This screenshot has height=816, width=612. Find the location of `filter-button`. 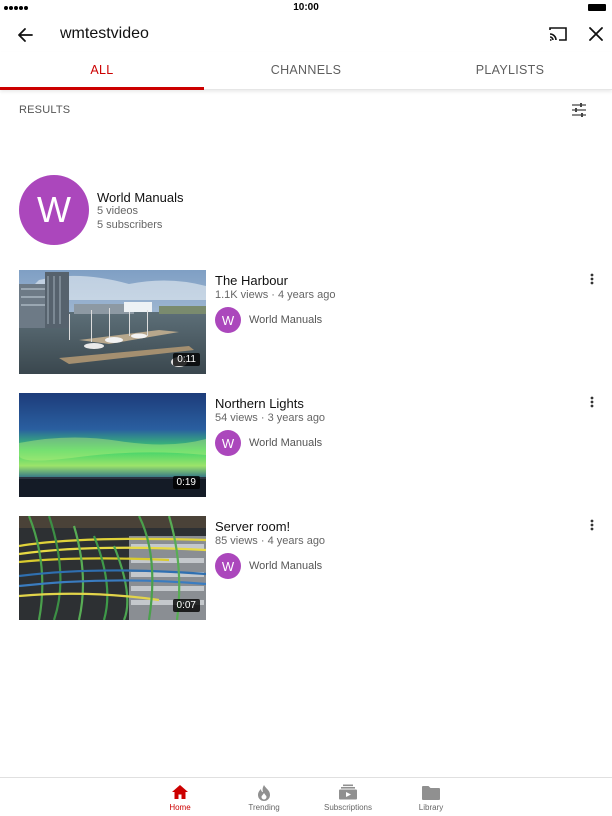

filter-button is located at coordinates (579, 110).